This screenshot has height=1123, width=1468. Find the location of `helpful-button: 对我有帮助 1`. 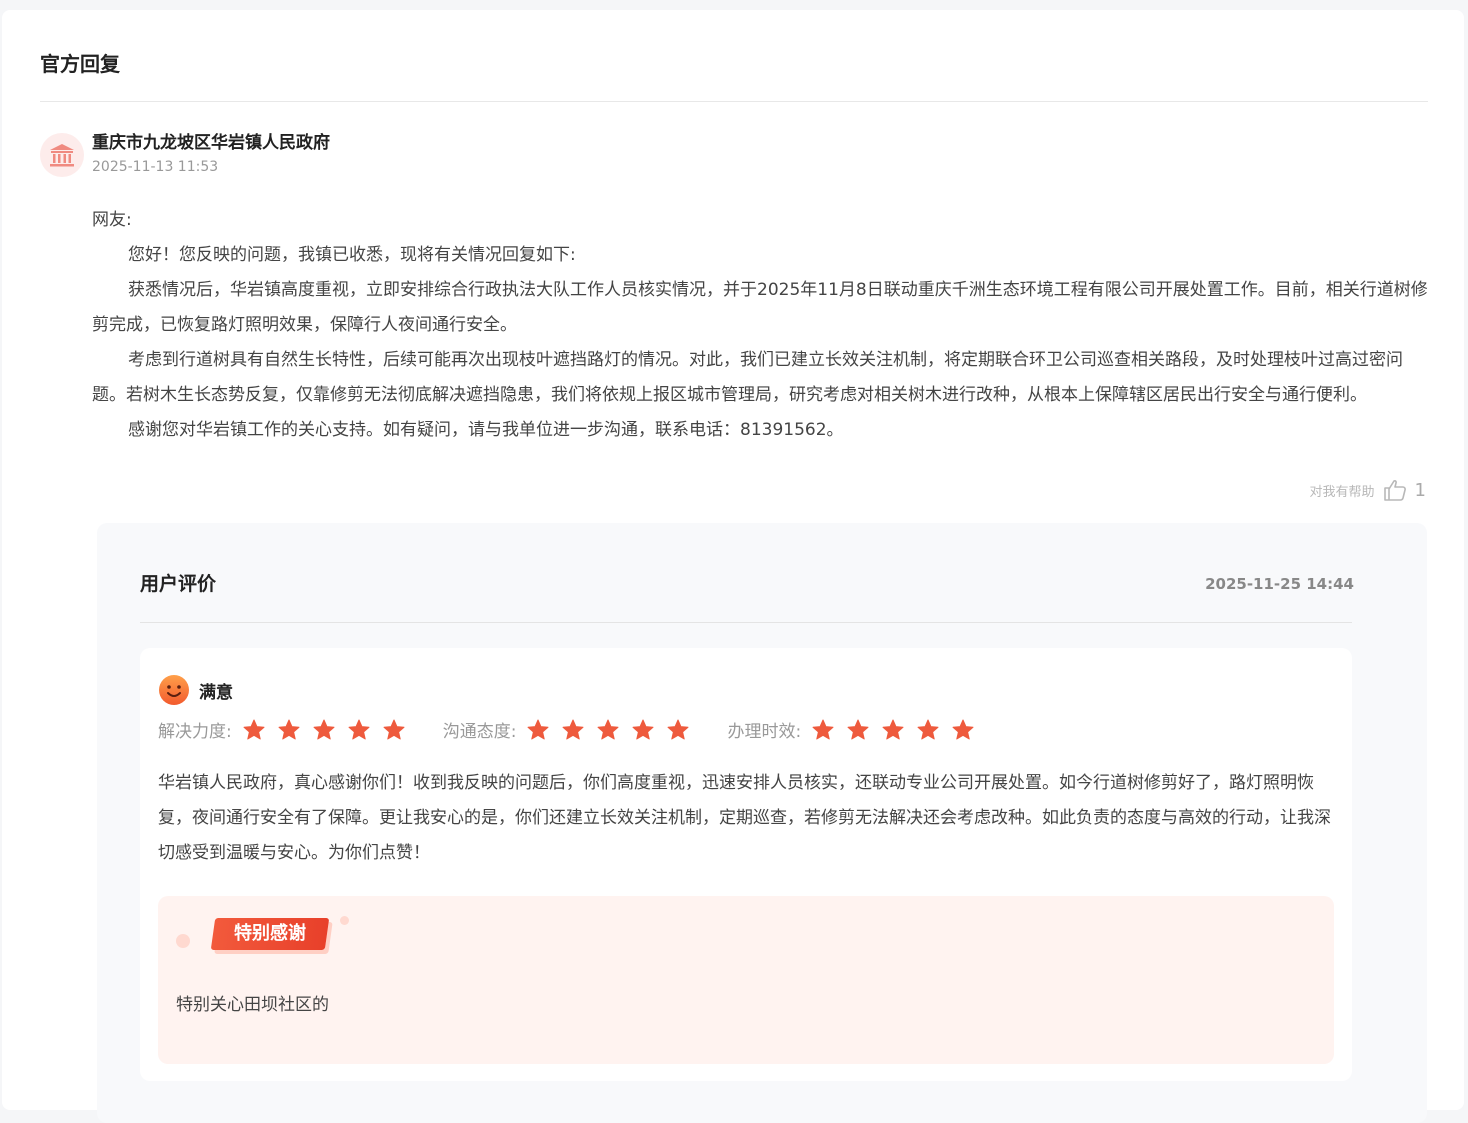

helpful-button: 对我有帮助 1 is located at coordinates (1368, 490).